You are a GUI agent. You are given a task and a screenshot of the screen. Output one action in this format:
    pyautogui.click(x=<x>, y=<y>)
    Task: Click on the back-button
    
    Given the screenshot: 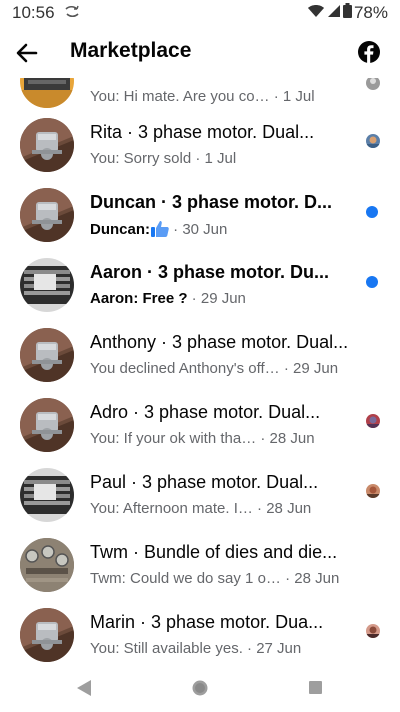 What is the action you would take?
    pyautogui.click(x=27, y=53)
    